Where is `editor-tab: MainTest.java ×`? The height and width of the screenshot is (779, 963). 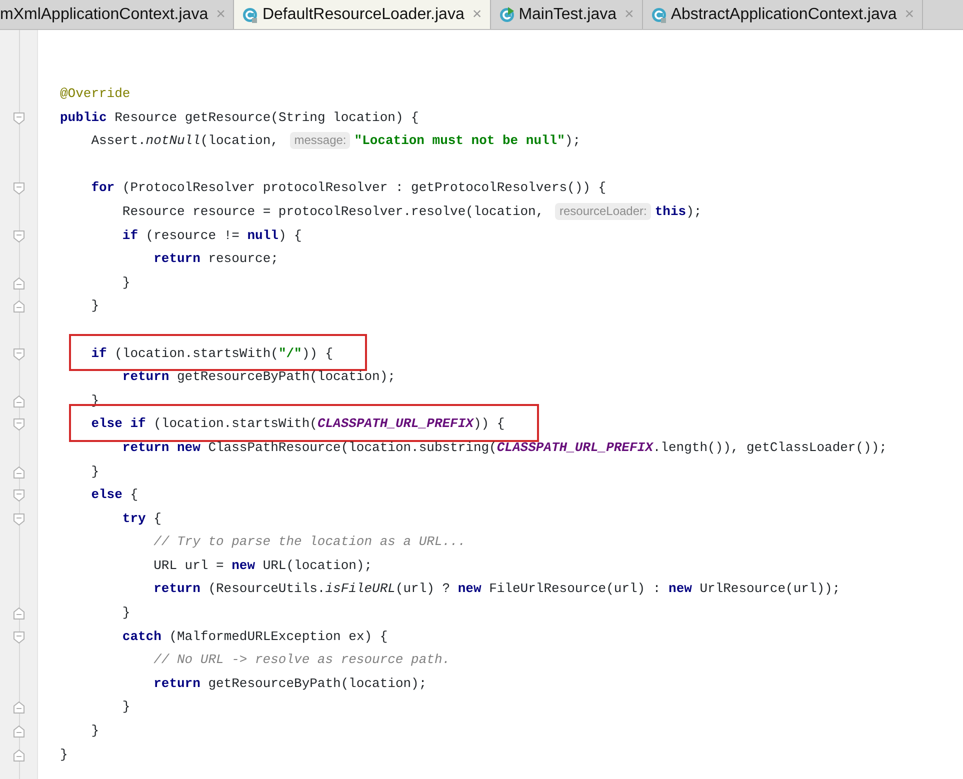 editor-tab: MainTest.java × is located at coordinates (566, 14).